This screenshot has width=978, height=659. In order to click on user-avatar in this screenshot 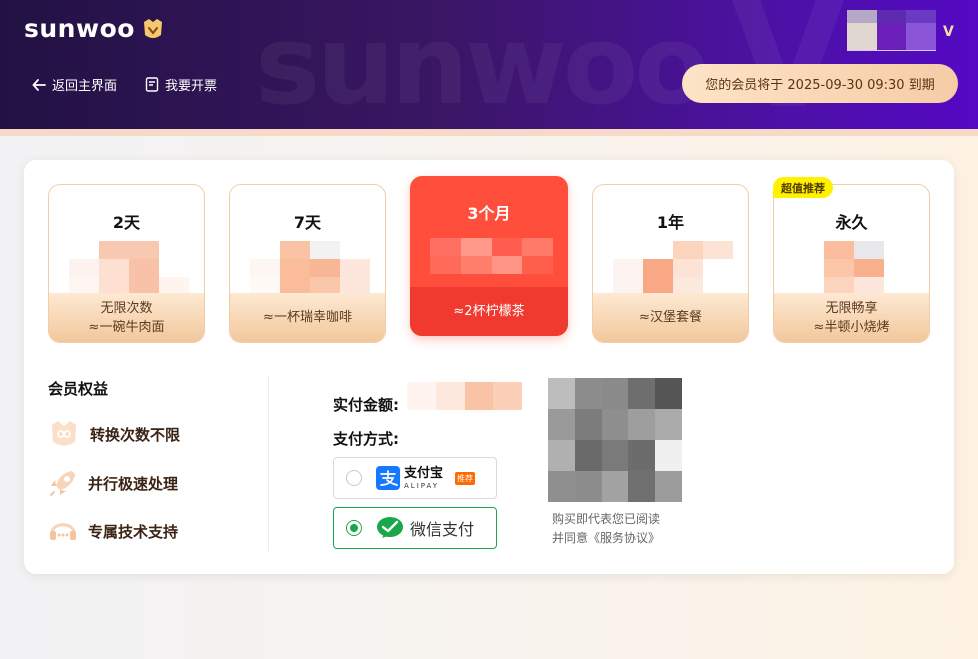, I will do `click(891, 30)`.